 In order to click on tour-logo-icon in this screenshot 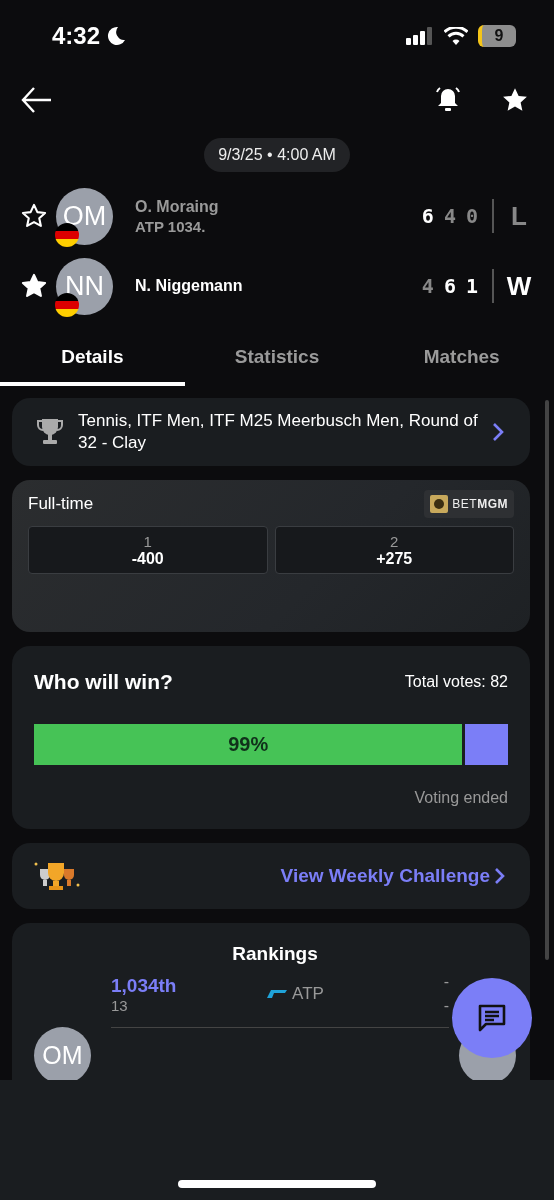, I will do `click(277, 994)`.